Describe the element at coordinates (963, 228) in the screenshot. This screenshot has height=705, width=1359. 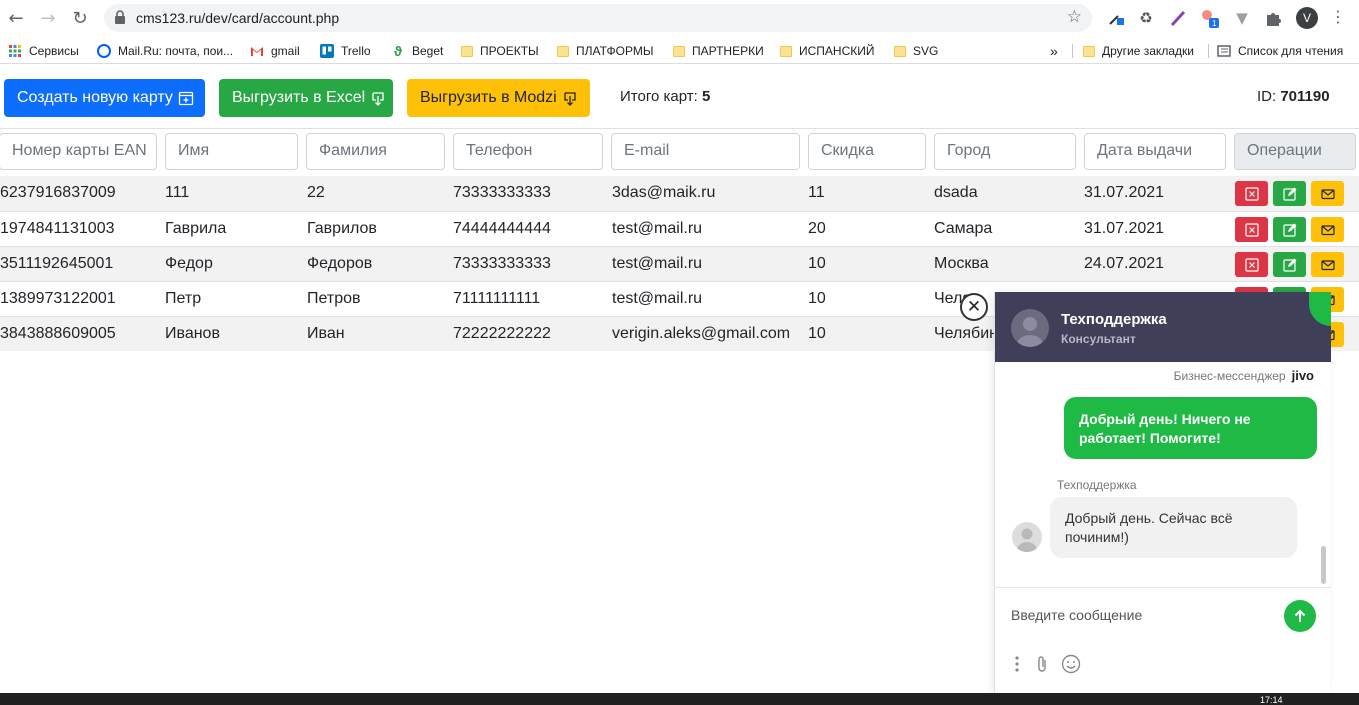
I see `cell-city: Самара` at that location.